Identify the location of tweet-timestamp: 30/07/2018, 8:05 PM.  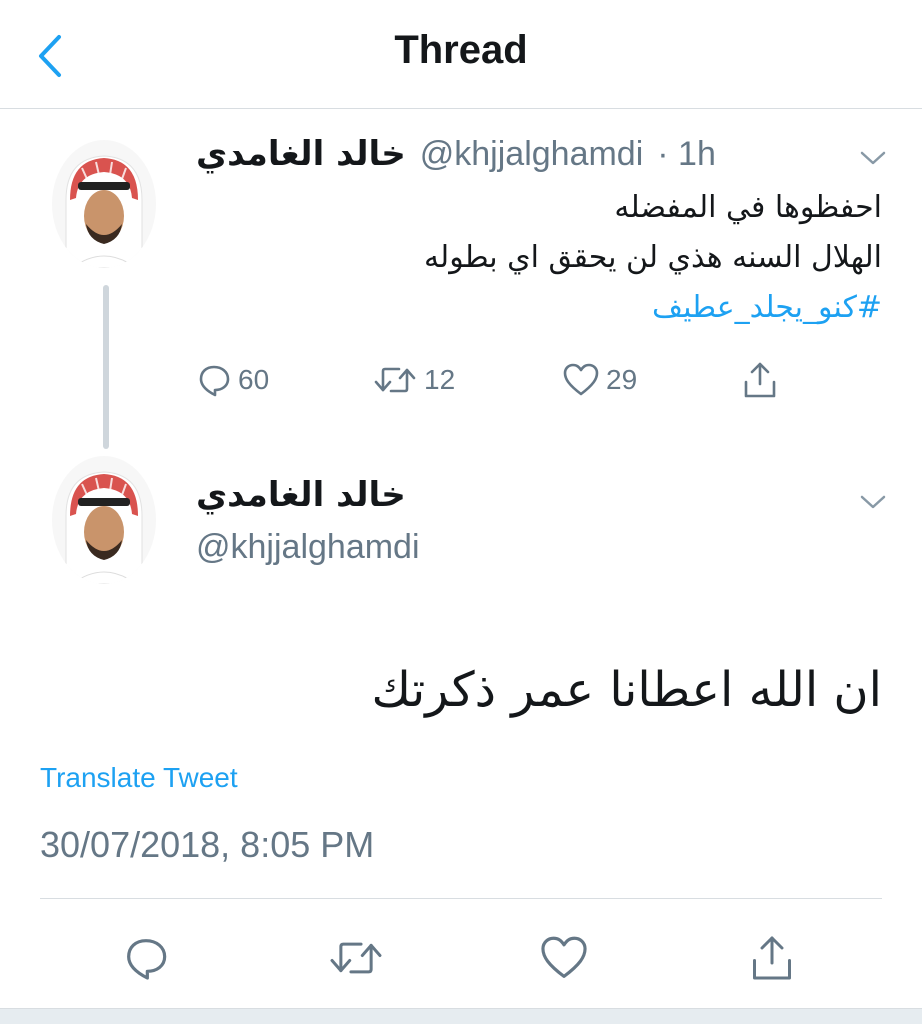
(207, 844).